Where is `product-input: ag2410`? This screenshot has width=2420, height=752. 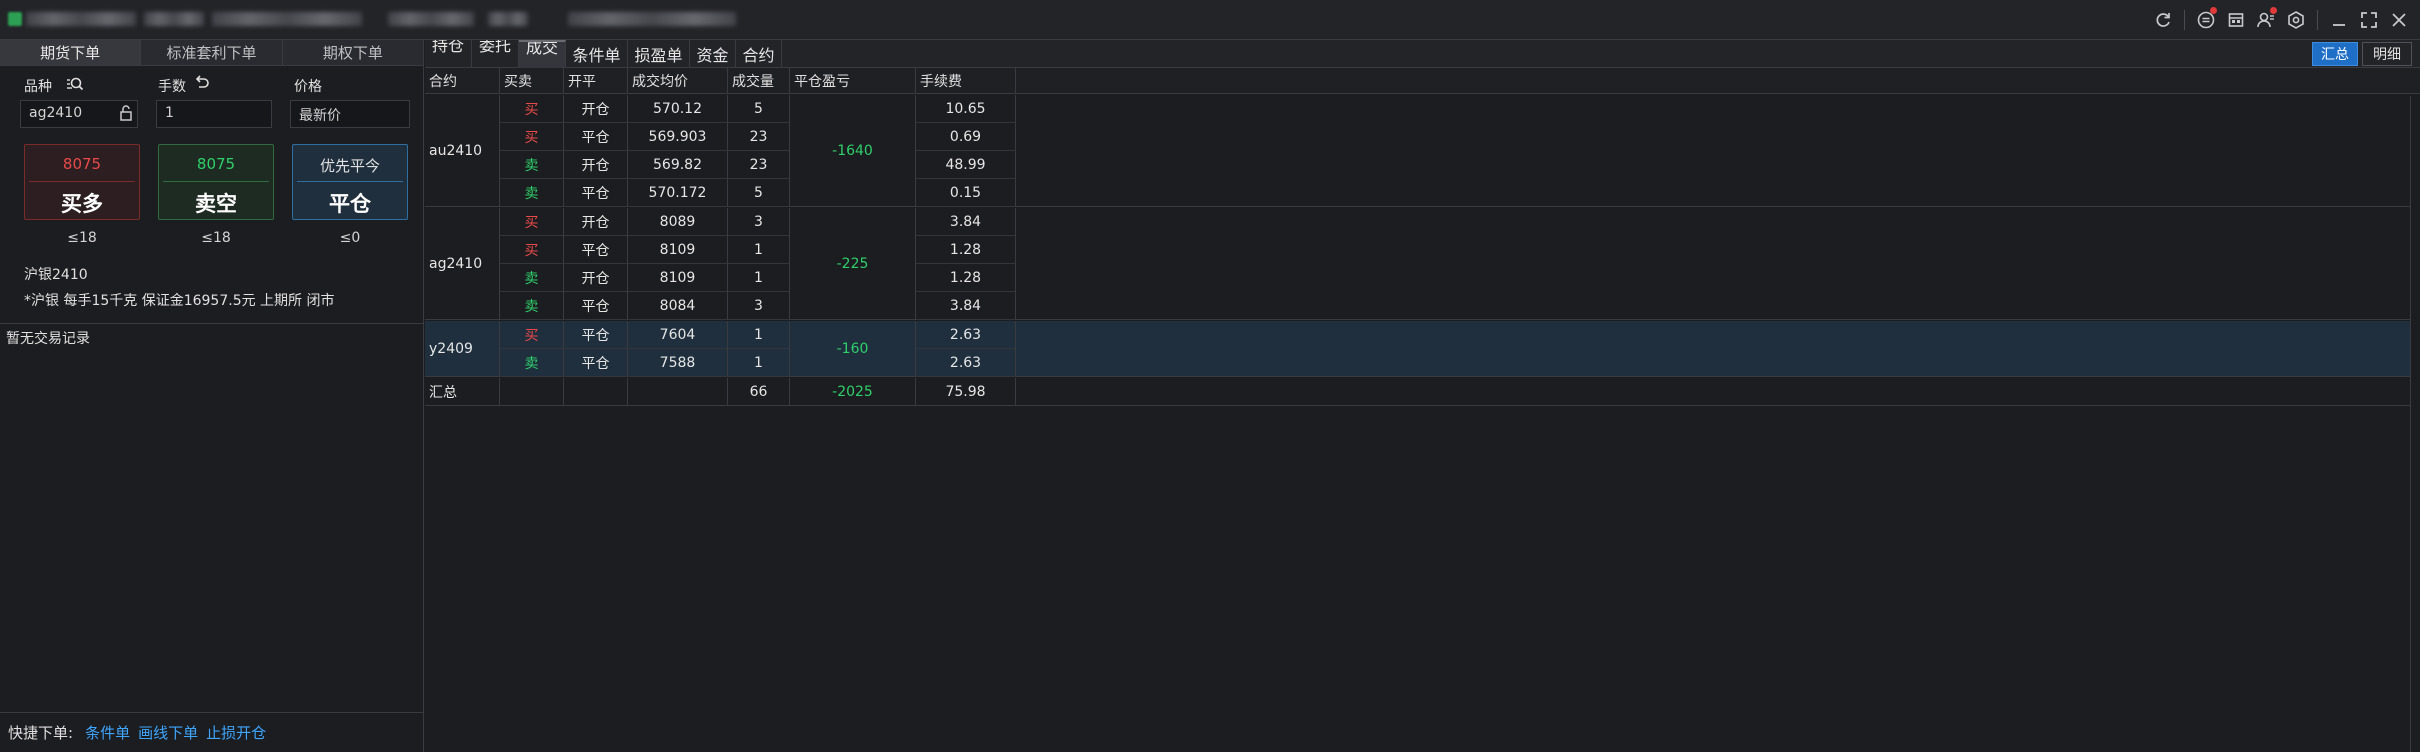
product-input: ag2410 is located at coordinates (79, 114).